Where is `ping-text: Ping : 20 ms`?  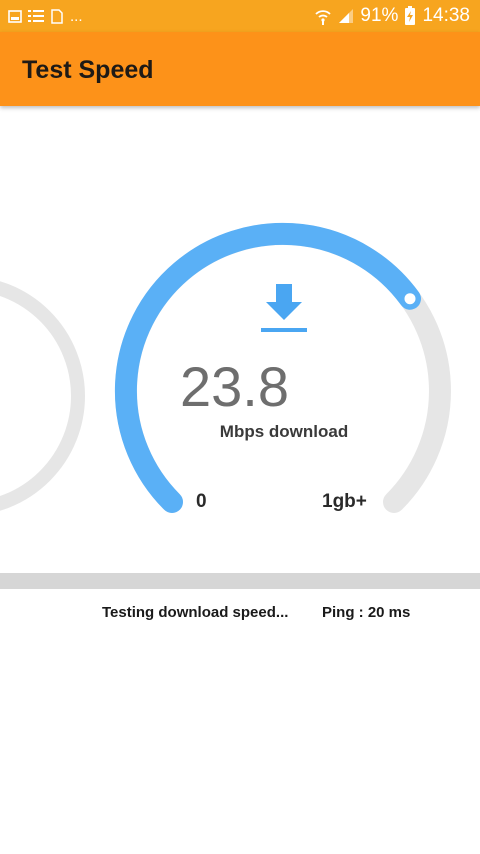
ping-text: Ping : 20 ms is located at coordinates (366, 612).